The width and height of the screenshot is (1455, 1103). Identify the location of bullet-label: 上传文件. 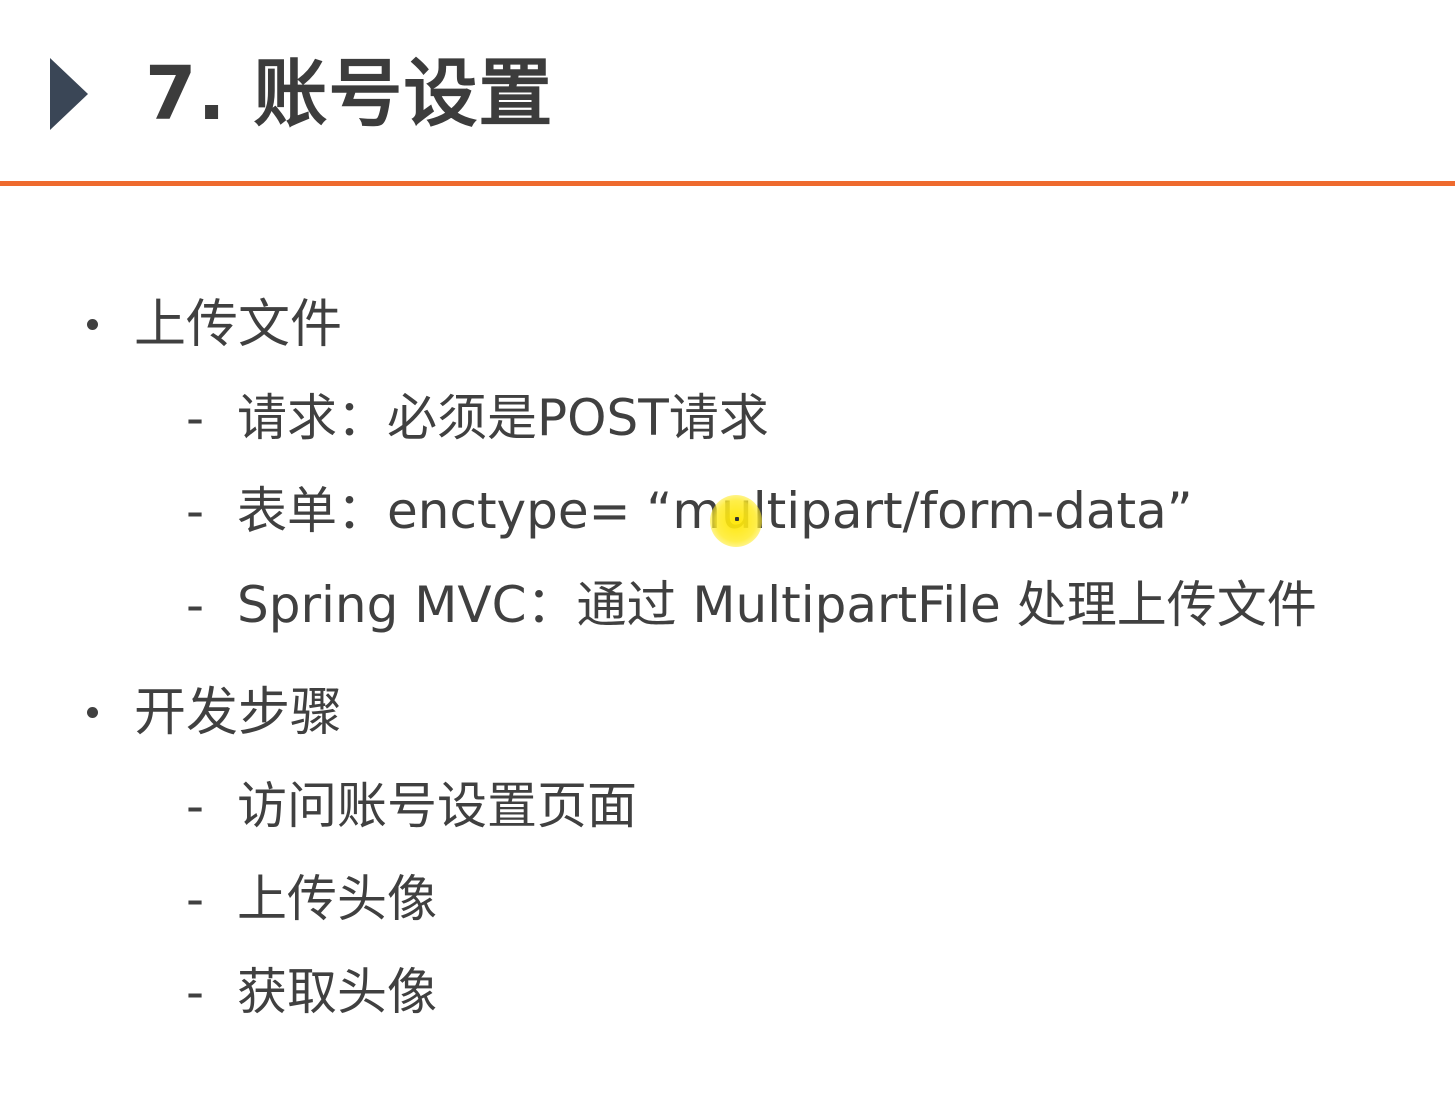
(238, 325).